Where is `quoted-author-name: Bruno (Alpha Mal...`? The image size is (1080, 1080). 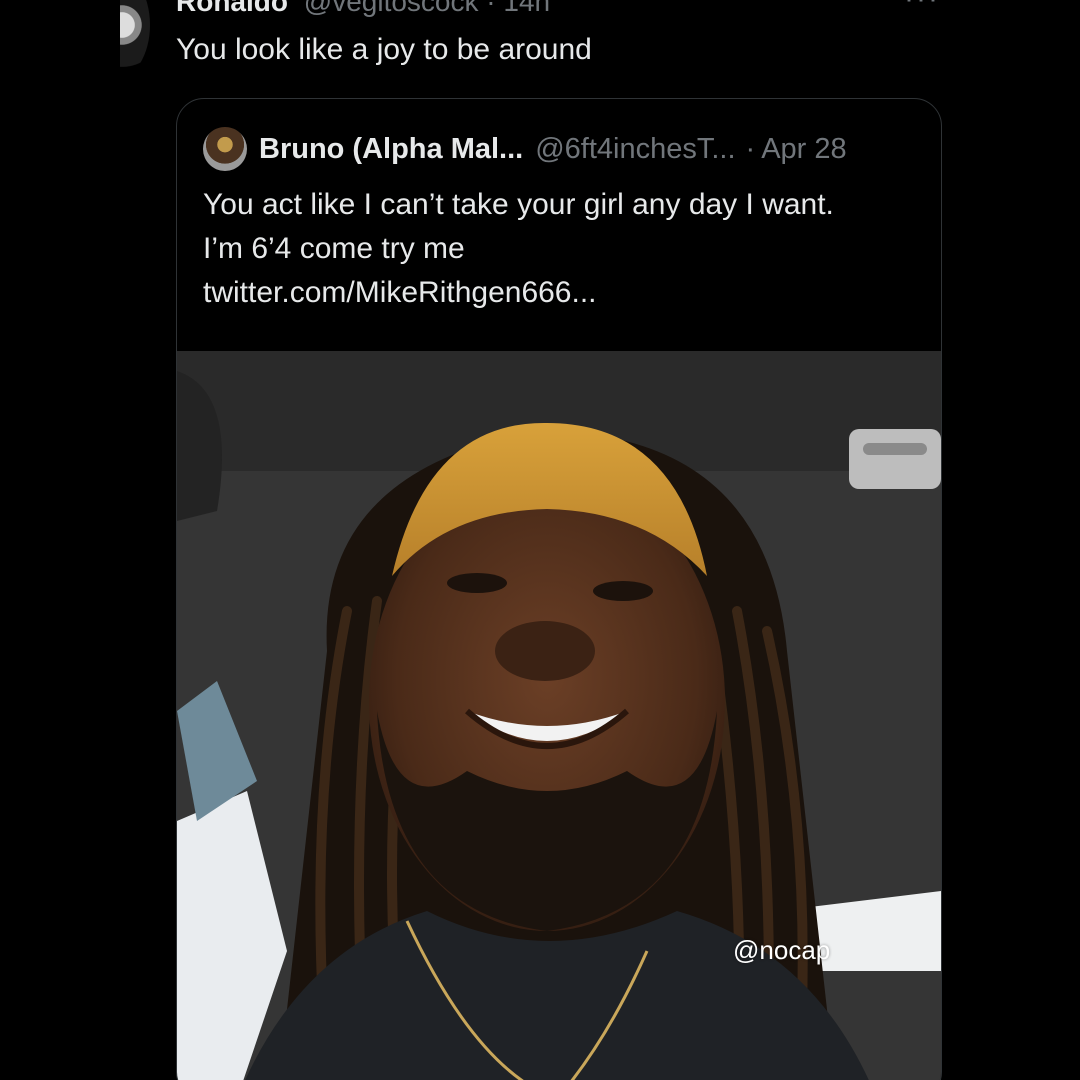 quoted-author-name: Bruno (Alpha Mal... is located at coordinates (391, 149).